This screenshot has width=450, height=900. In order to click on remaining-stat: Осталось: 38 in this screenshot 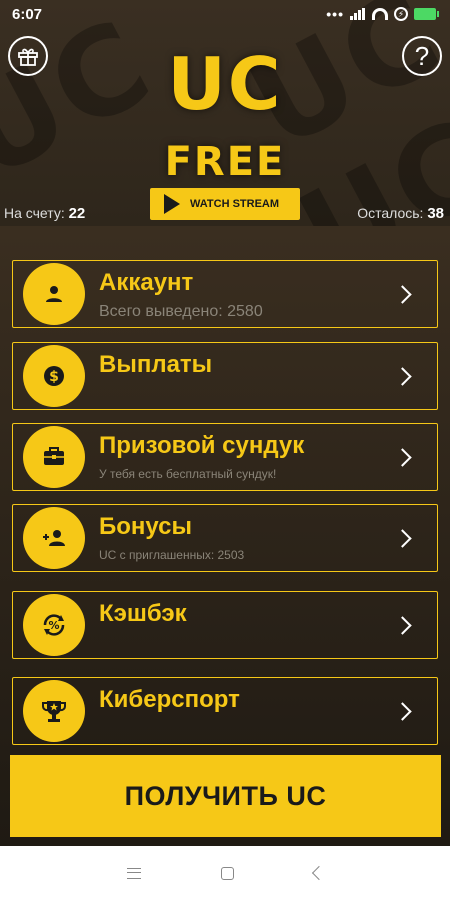, I will do `click(400, 213)`.